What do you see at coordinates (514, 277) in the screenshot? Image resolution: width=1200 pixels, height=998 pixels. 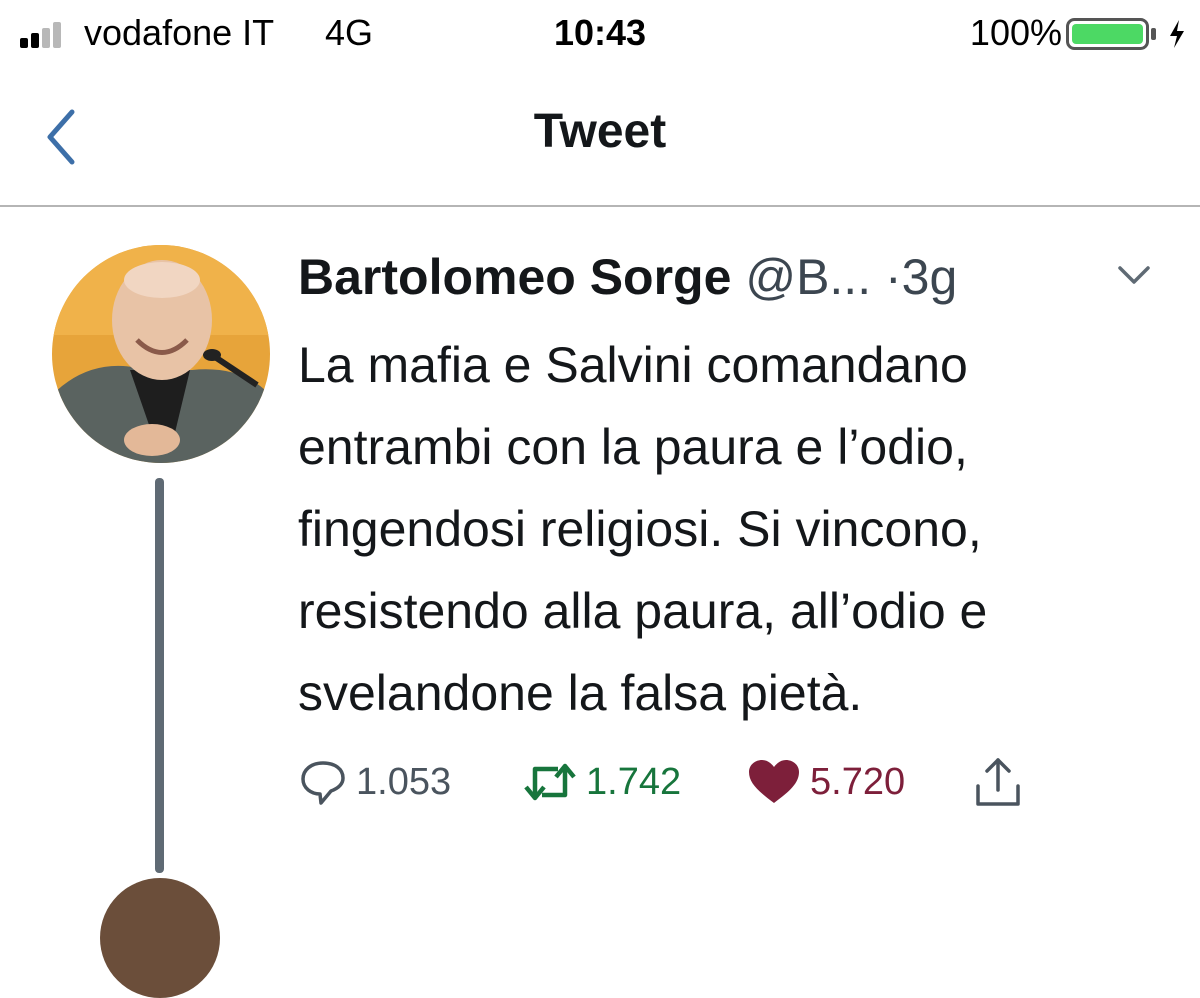 I see `author-name: Bartolomeo Sorge` at bounding box center [514, 277].